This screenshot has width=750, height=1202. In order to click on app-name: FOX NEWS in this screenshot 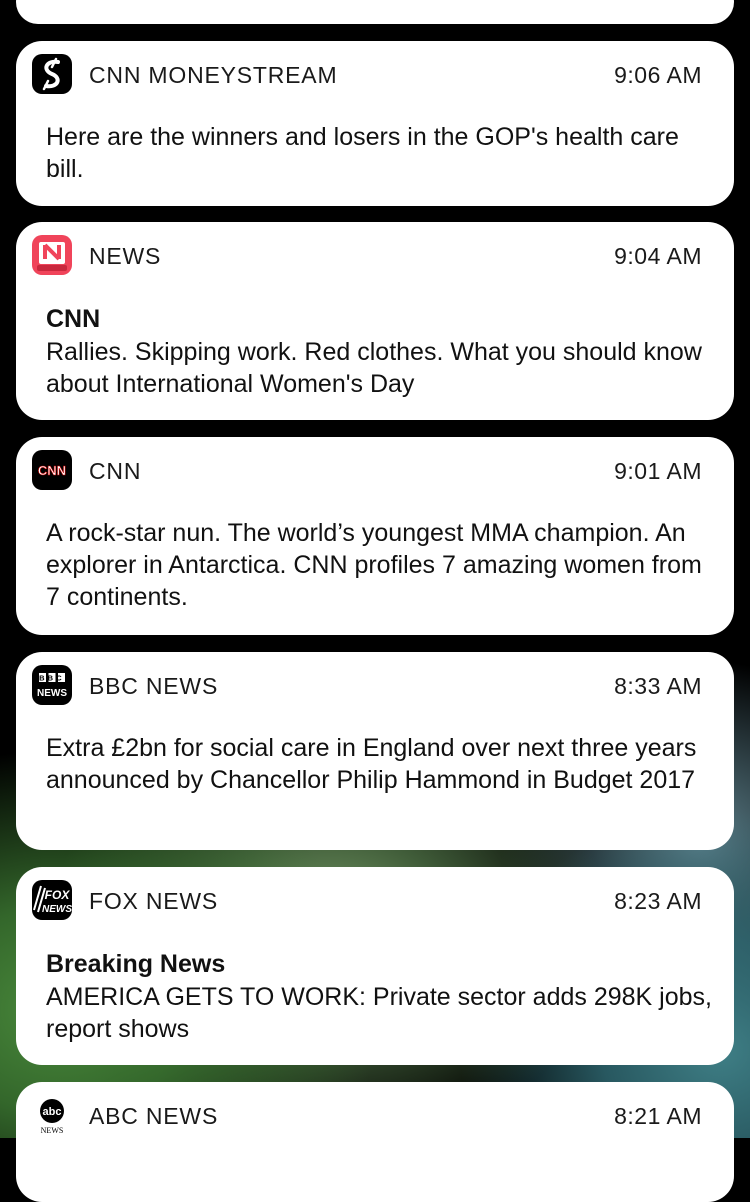, I will do `click(154, 901)`.